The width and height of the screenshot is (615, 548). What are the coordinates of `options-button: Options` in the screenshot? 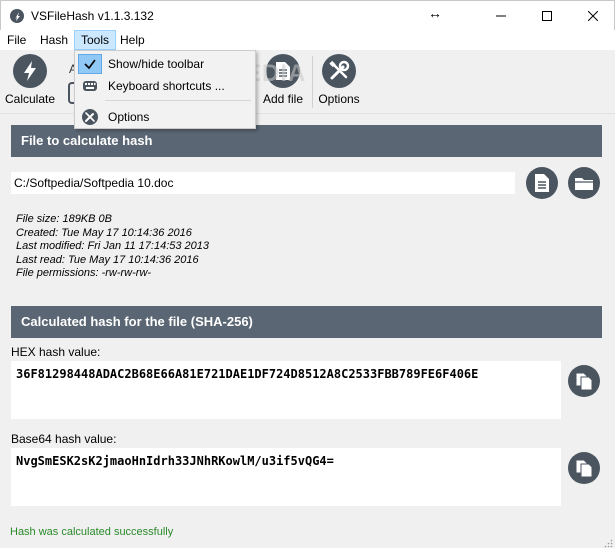 It's located at (339, 80).